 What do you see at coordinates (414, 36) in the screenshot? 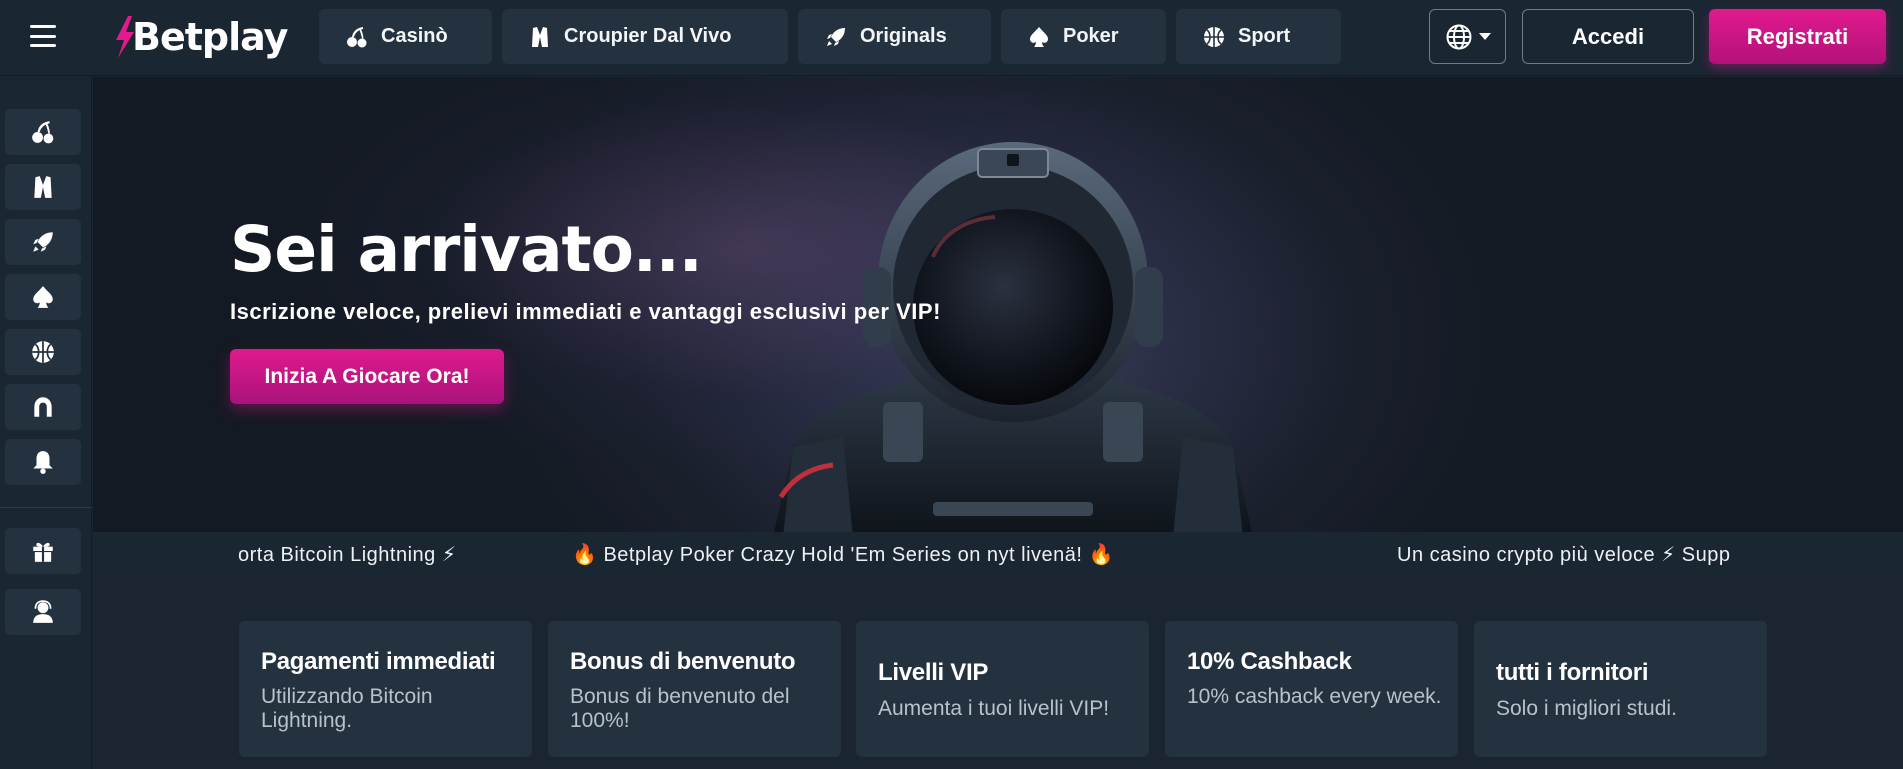
I see `nav-label: Casinò` at bounding box center [414, 36].